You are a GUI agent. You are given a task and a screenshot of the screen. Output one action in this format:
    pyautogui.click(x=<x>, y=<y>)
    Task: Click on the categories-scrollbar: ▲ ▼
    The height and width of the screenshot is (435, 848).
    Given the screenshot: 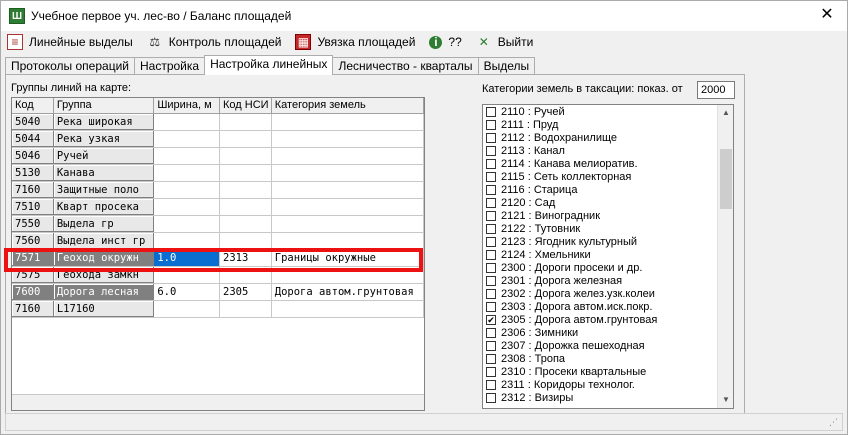 What is the action you would take?
    pyautogui.click(x=725, y=256)
    